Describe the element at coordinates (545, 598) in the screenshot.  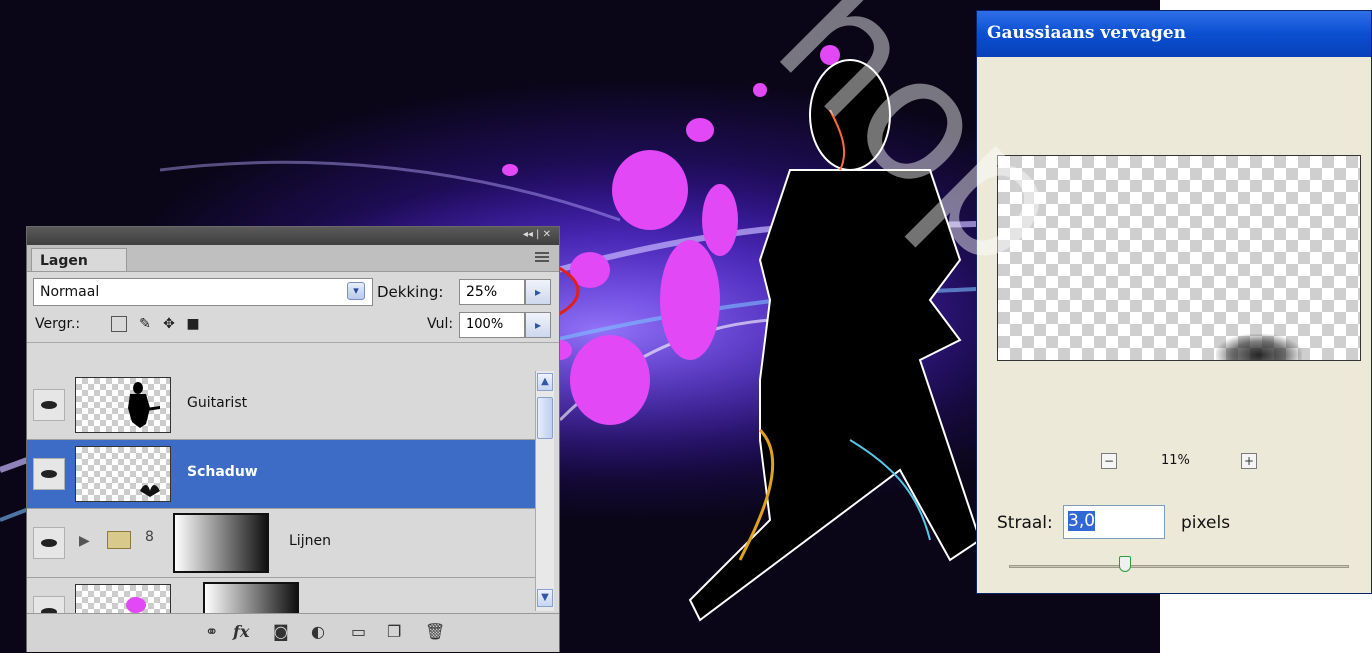
I see `scroll-down-button: ▼` at that location.